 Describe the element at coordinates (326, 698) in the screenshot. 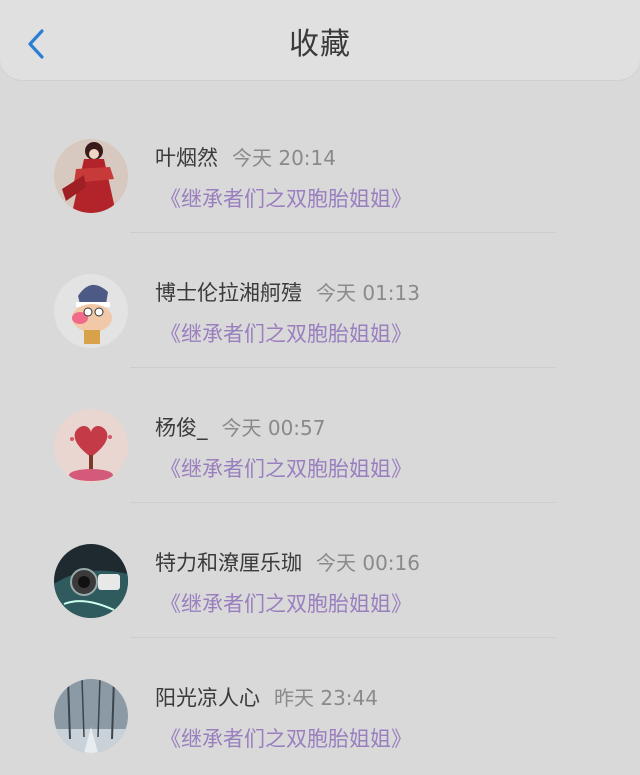

I see `timestamp: 昨天 23:44` at that location.